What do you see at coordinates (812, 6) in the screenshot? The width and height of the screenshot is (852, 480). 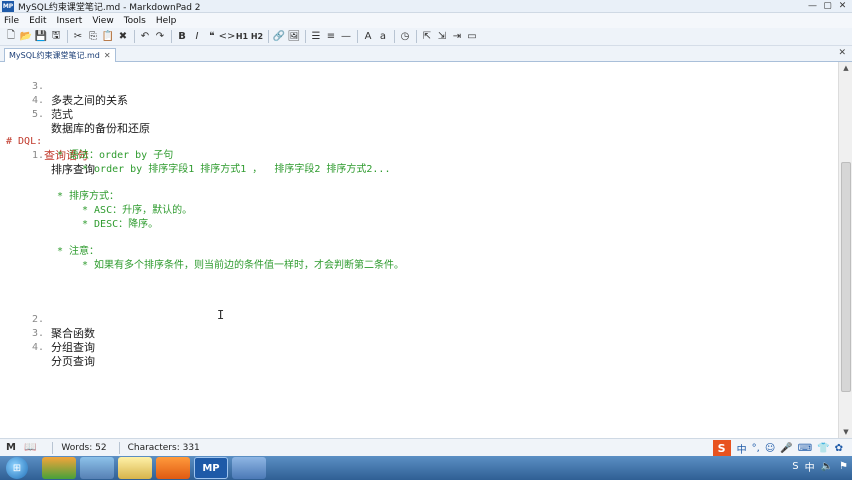 I see `minimize-button: —` at bounding box center [812, 6].